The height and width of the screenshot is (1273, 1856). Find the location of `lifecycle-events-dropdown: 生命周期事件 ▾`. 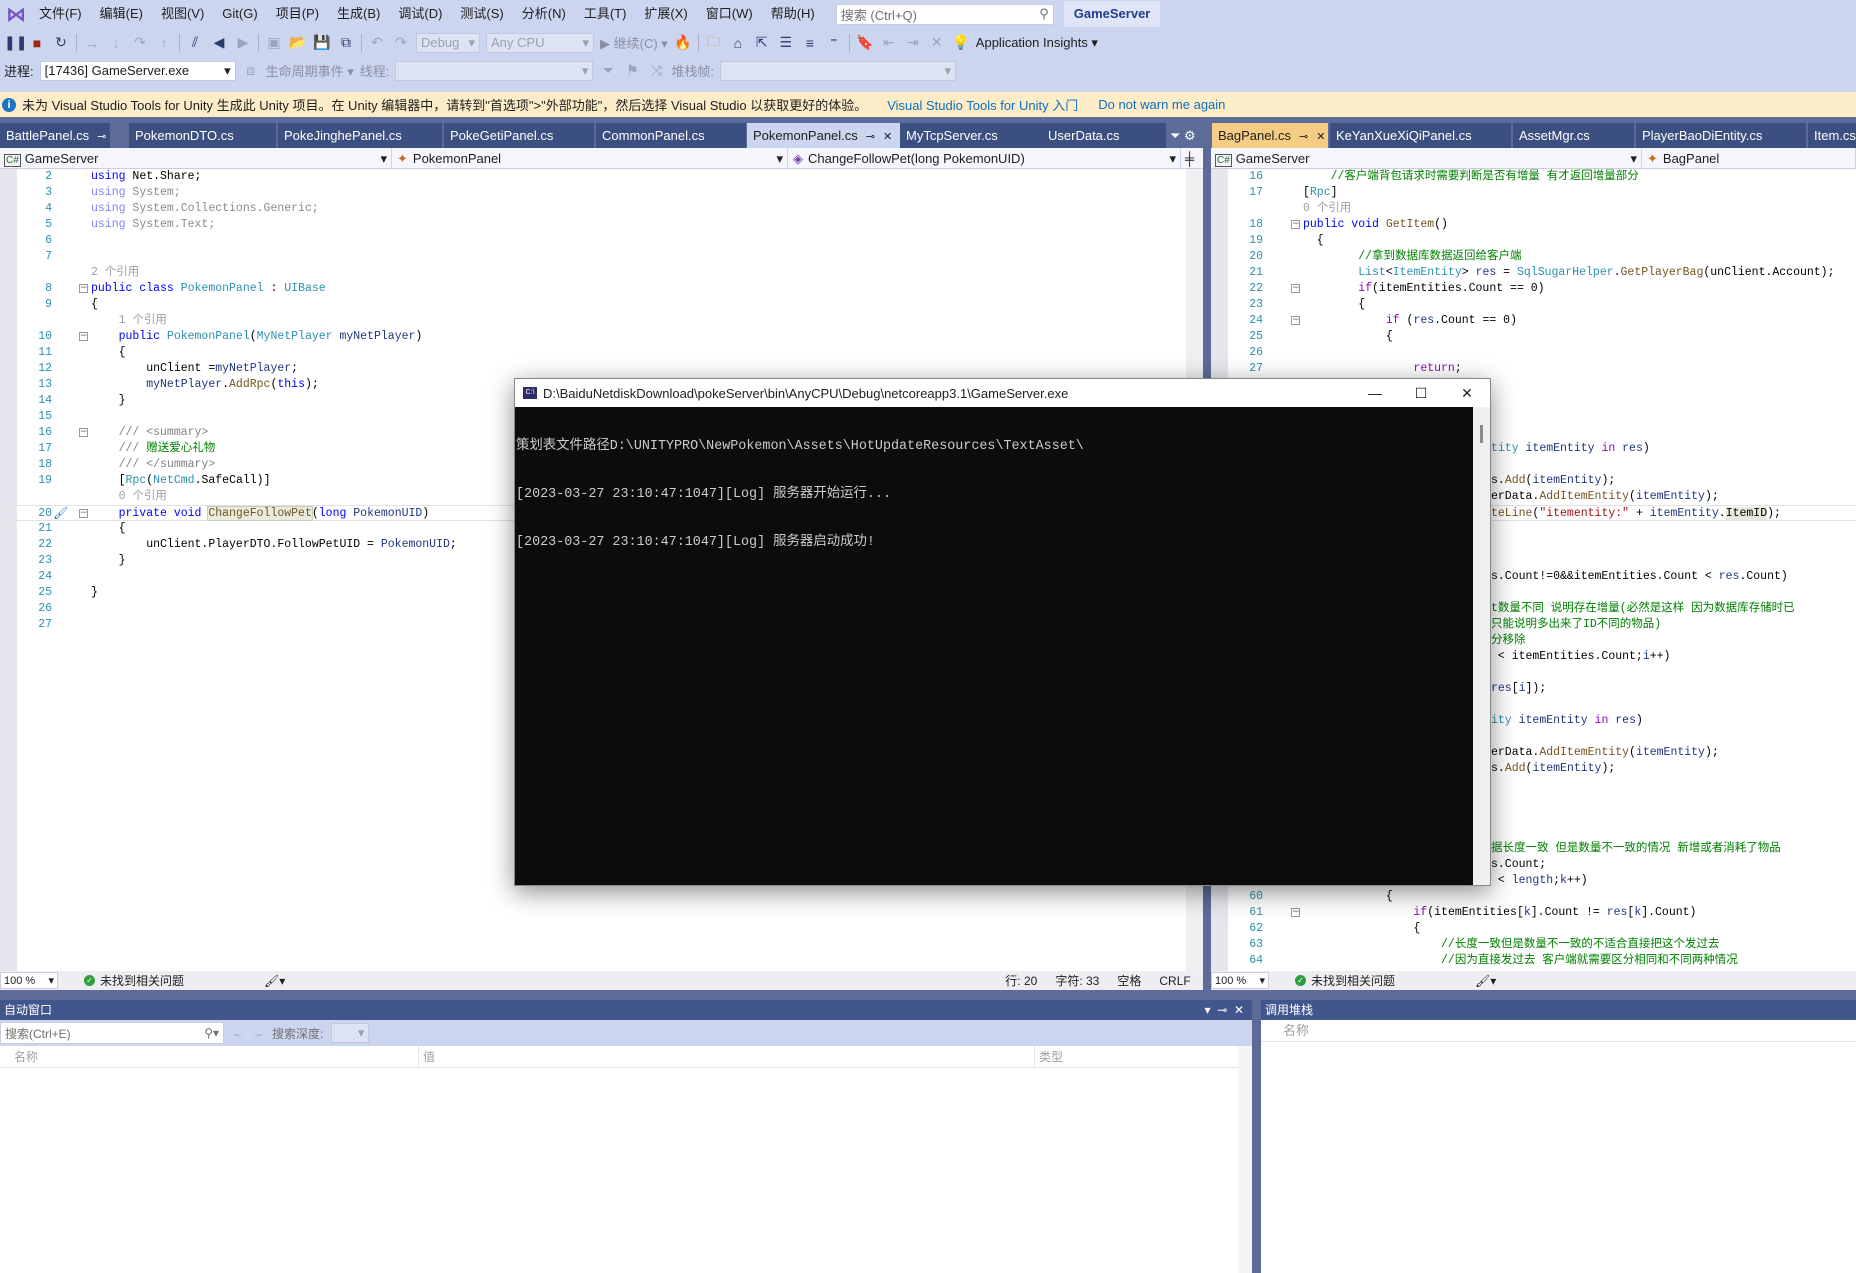

lifecycle-events-dropdown: 生命周期事件 ▾ is located at coordinates (310, 70).